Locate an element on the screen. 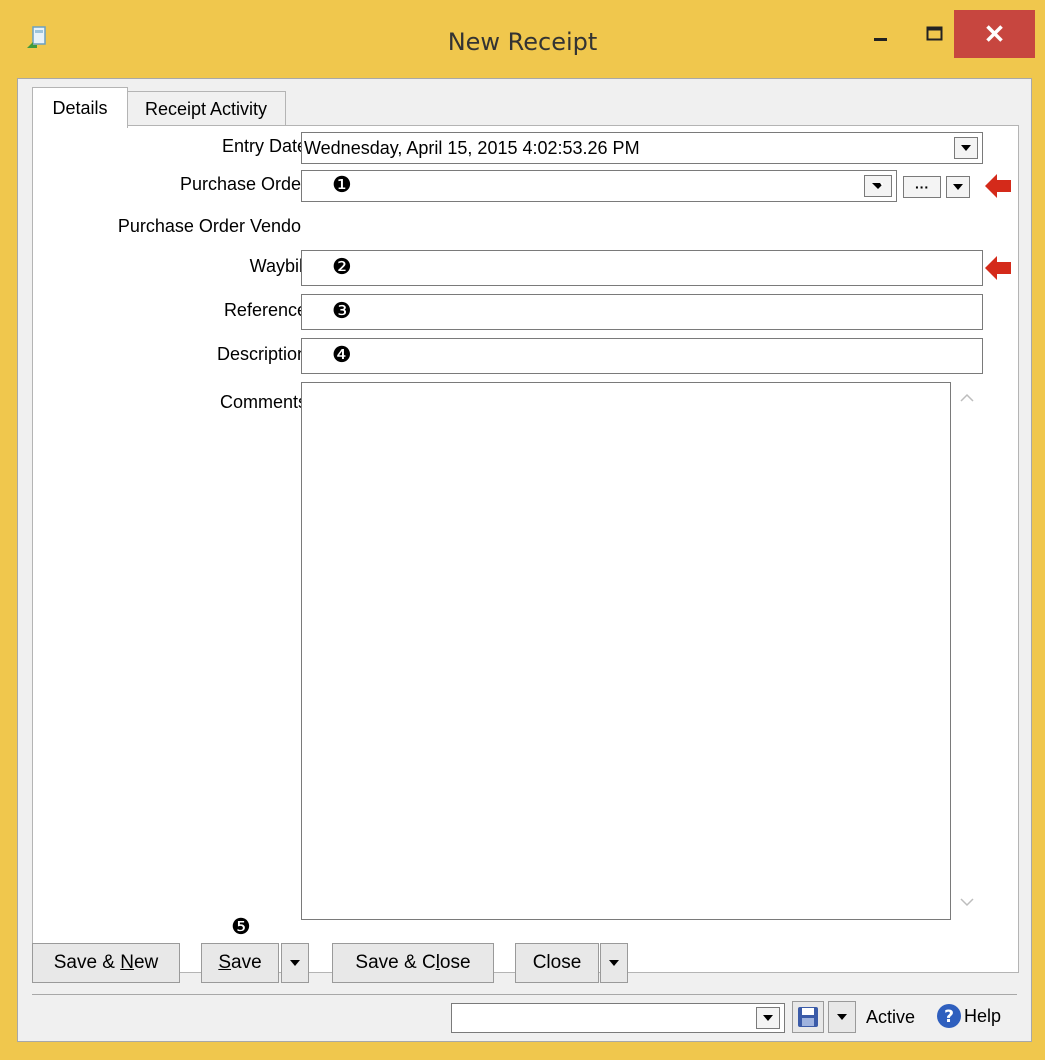 Image resolution: width=1045 pixels, height=1060 pixels. floppy-disk-icon is located at coordinates (808, 1017).